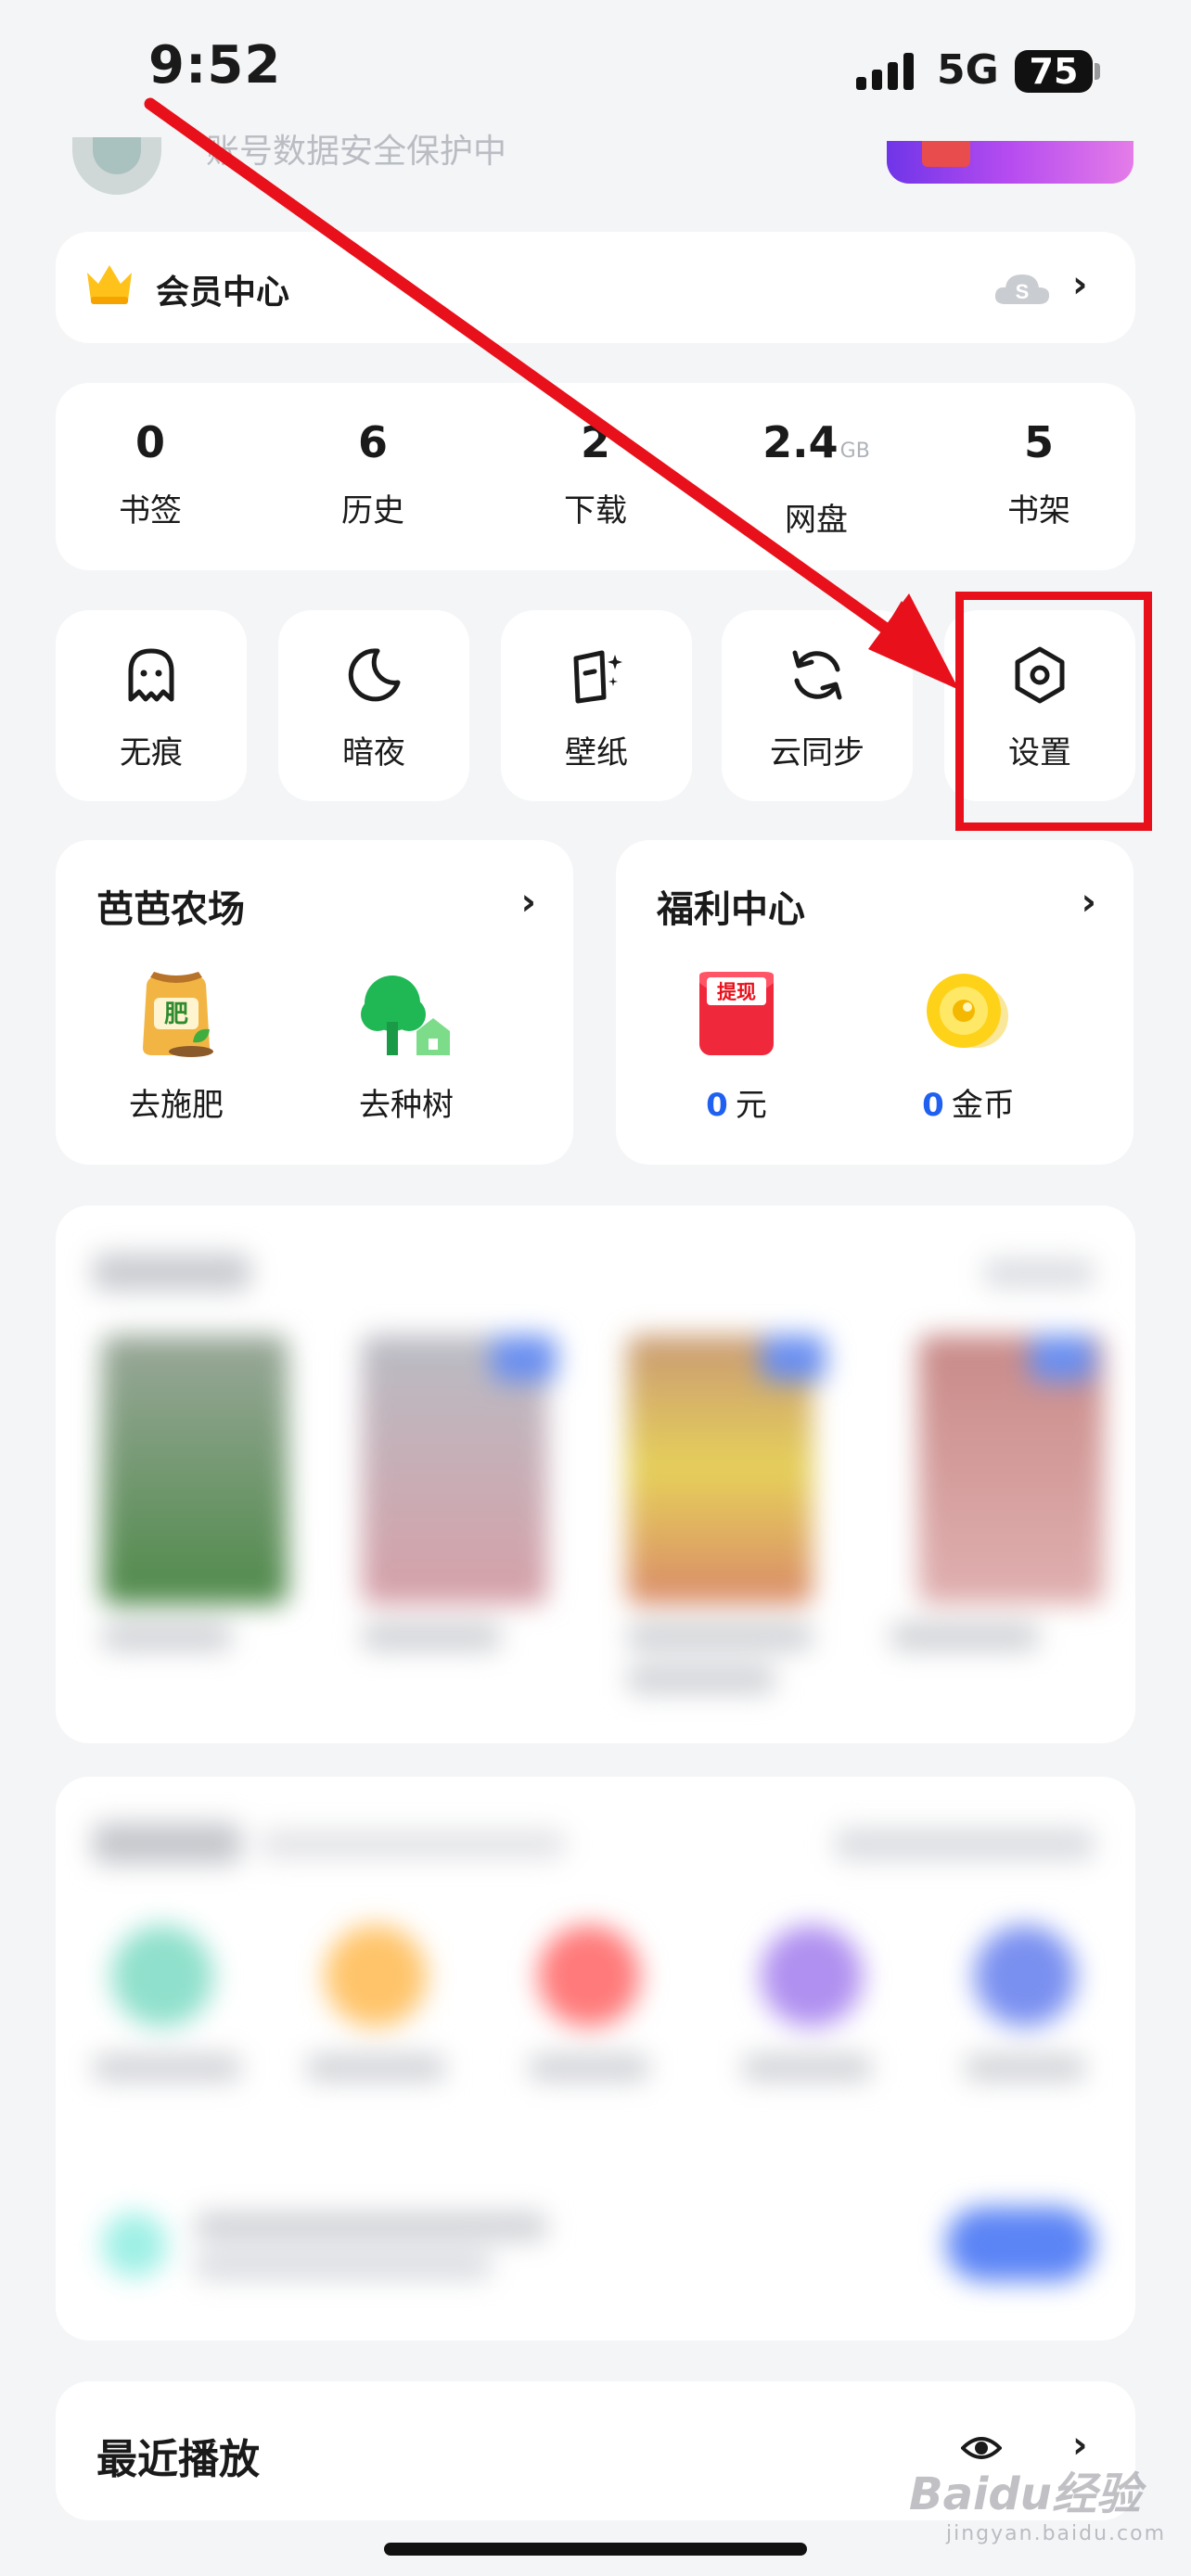 This screenshot has width=1191, height=2576. Describe the element at coordinates (149, 442) in the screenshot. I see `stat-value: 0` at that location.